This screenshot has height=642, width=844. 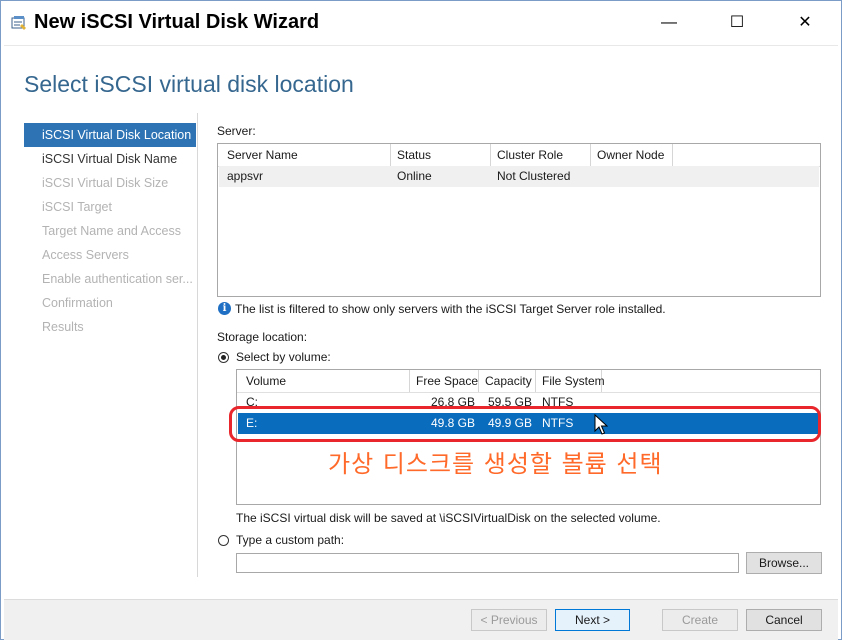 I want to click on annotation-highlight-box, so click(x=525, y=424).